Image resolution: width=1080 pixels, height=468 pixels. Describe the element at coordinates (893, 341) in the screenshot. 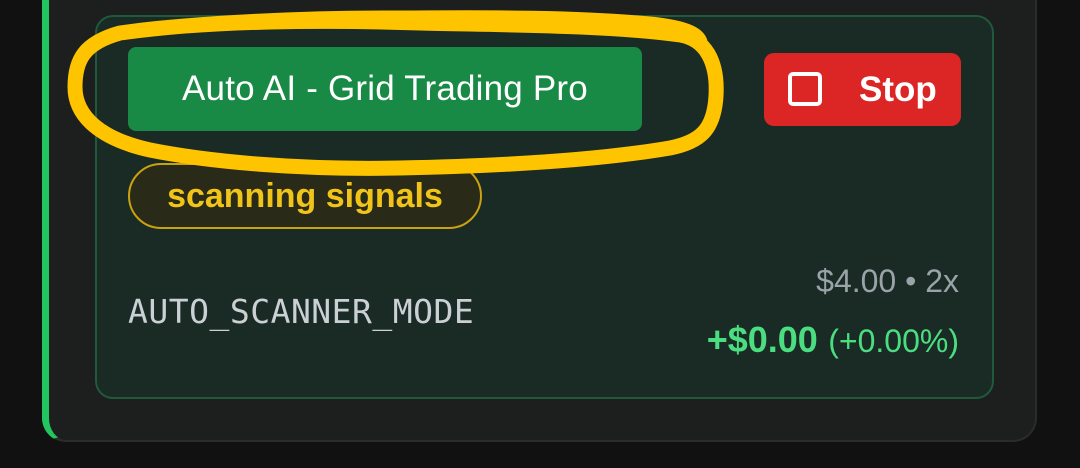

I see `pnl-percent: (+0.00%)` at that location.